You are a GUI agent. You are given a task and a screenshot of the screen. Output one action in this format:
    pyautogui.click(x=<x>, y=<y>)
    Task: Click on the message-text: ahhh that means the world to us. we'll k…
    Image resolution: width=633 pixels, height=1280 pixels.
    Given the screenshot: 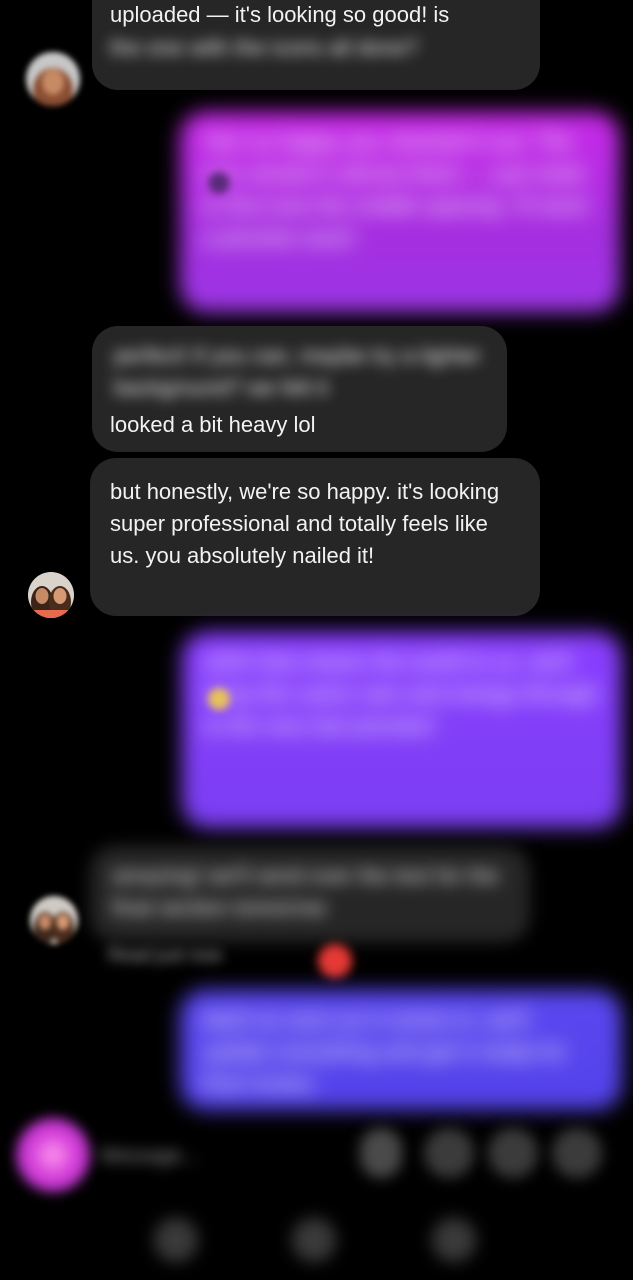 What is the action you would take?
    pyautogui.click(x=401, y=693)
    